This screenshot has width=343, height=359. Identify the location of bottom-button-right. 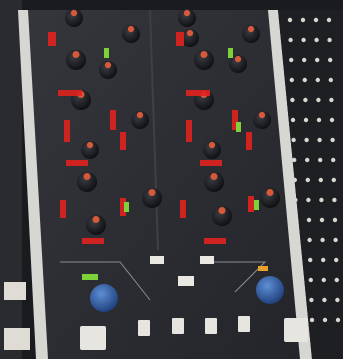
(296, 330).